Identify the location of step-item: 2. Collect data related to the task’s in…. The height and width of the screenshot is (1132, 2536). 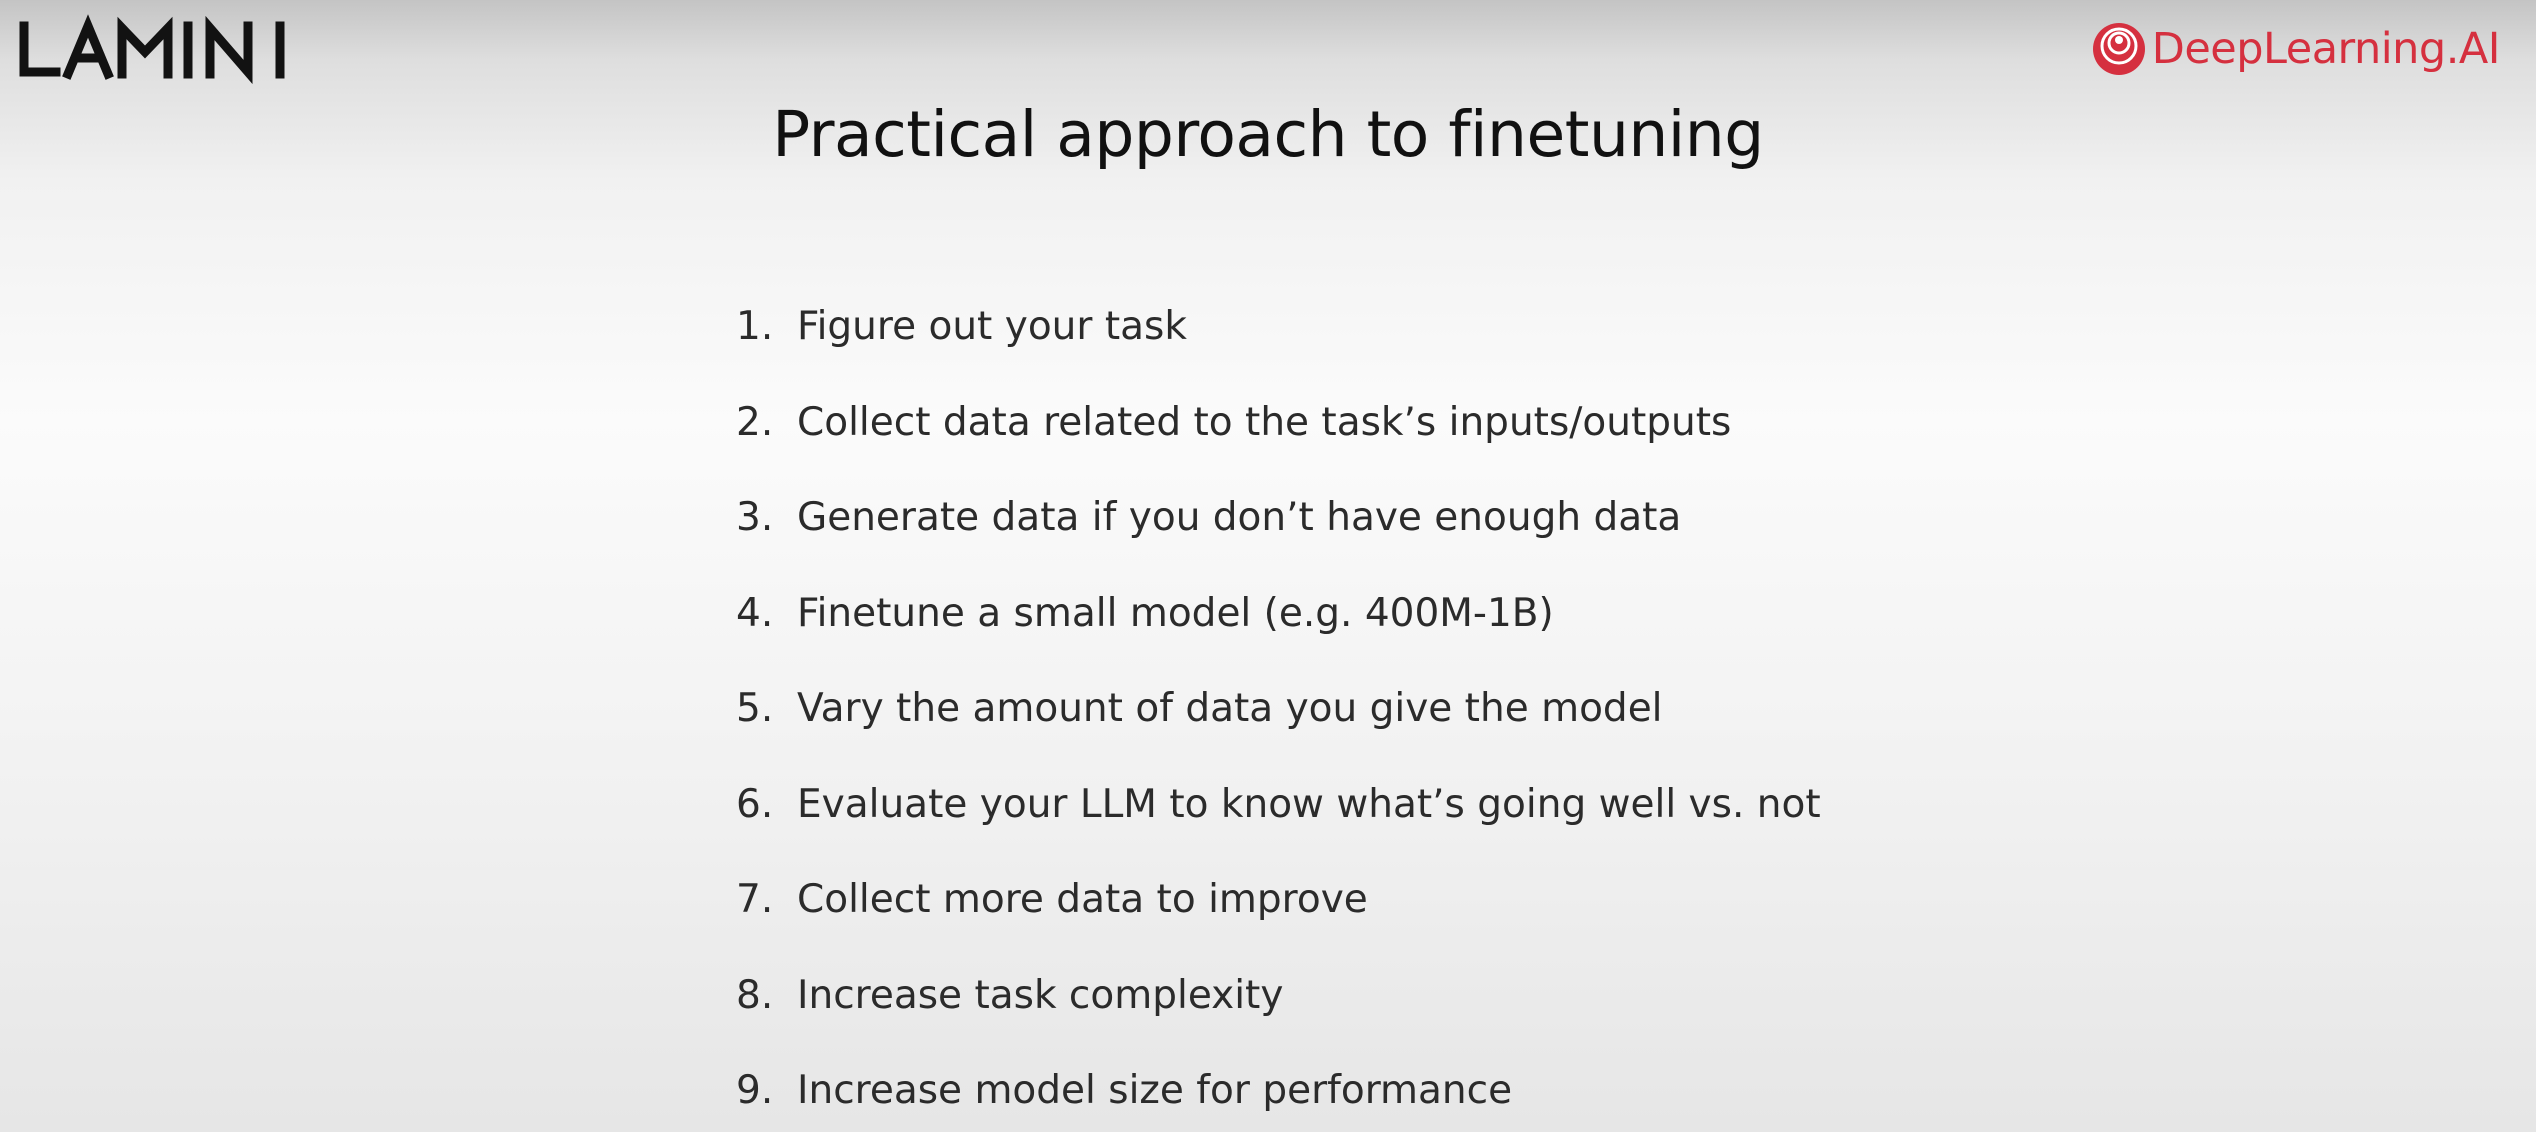
(1278, 423).